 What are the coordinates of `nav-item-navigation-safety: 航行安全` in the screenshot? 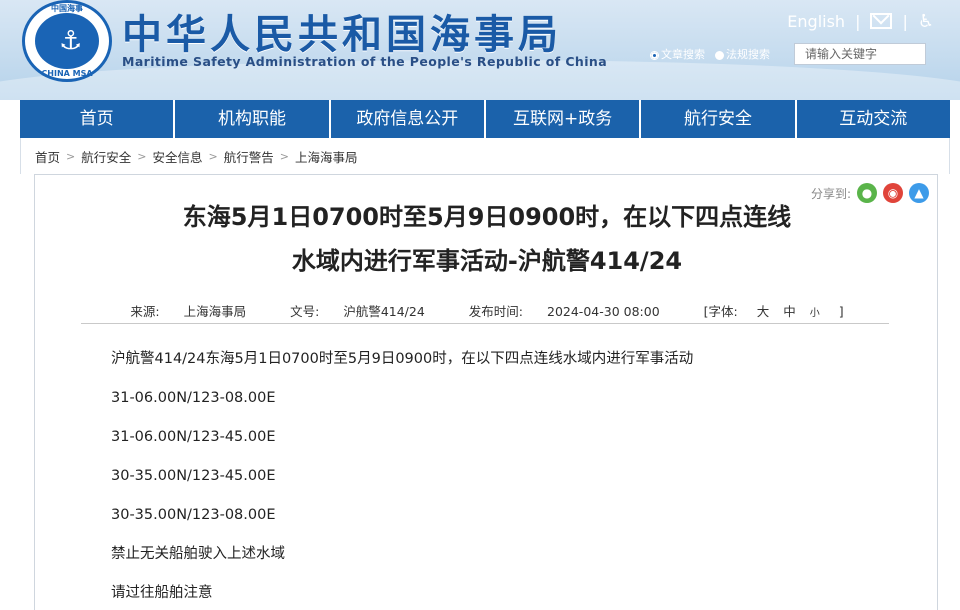 It's located at (719, 119).